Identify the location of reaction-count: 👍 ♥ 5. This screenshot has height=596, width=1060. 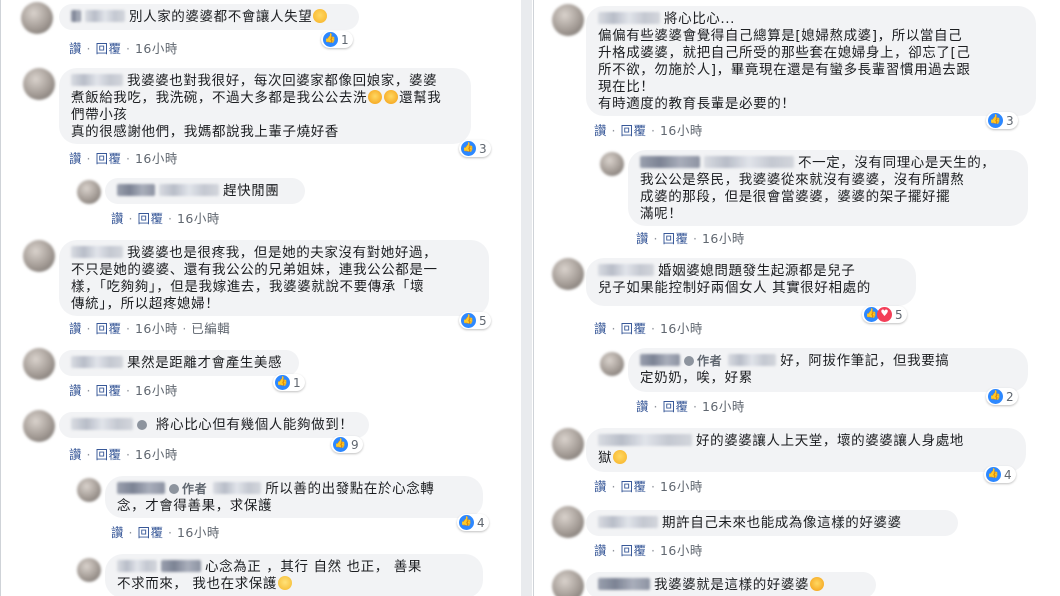
(884, 314).